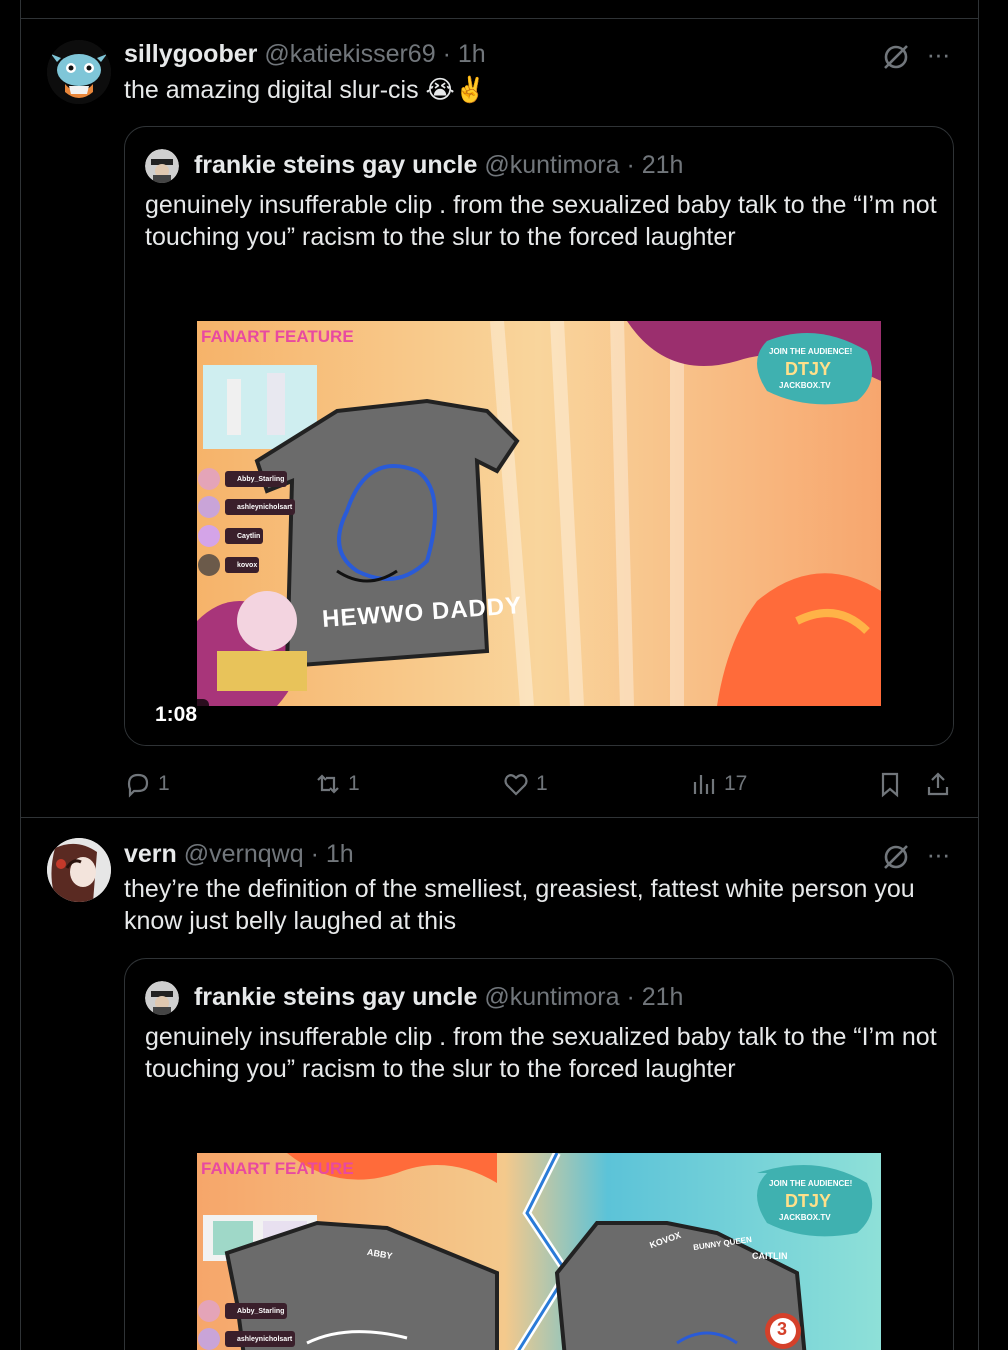 The image size is (1008, 1350). Describe the element at coordinates (176, 715) in the screenshot. I see `video-duration: 1:08` at that location.